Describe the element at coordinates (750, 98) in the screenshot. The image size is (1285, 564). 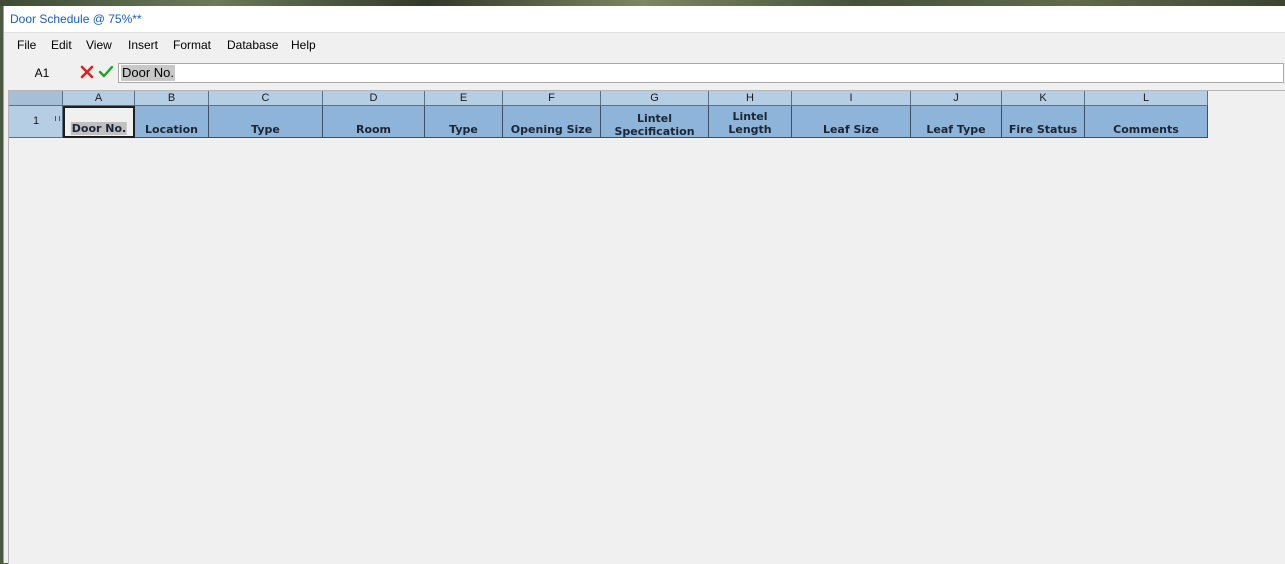
I see `column-header-h: H` at that location.